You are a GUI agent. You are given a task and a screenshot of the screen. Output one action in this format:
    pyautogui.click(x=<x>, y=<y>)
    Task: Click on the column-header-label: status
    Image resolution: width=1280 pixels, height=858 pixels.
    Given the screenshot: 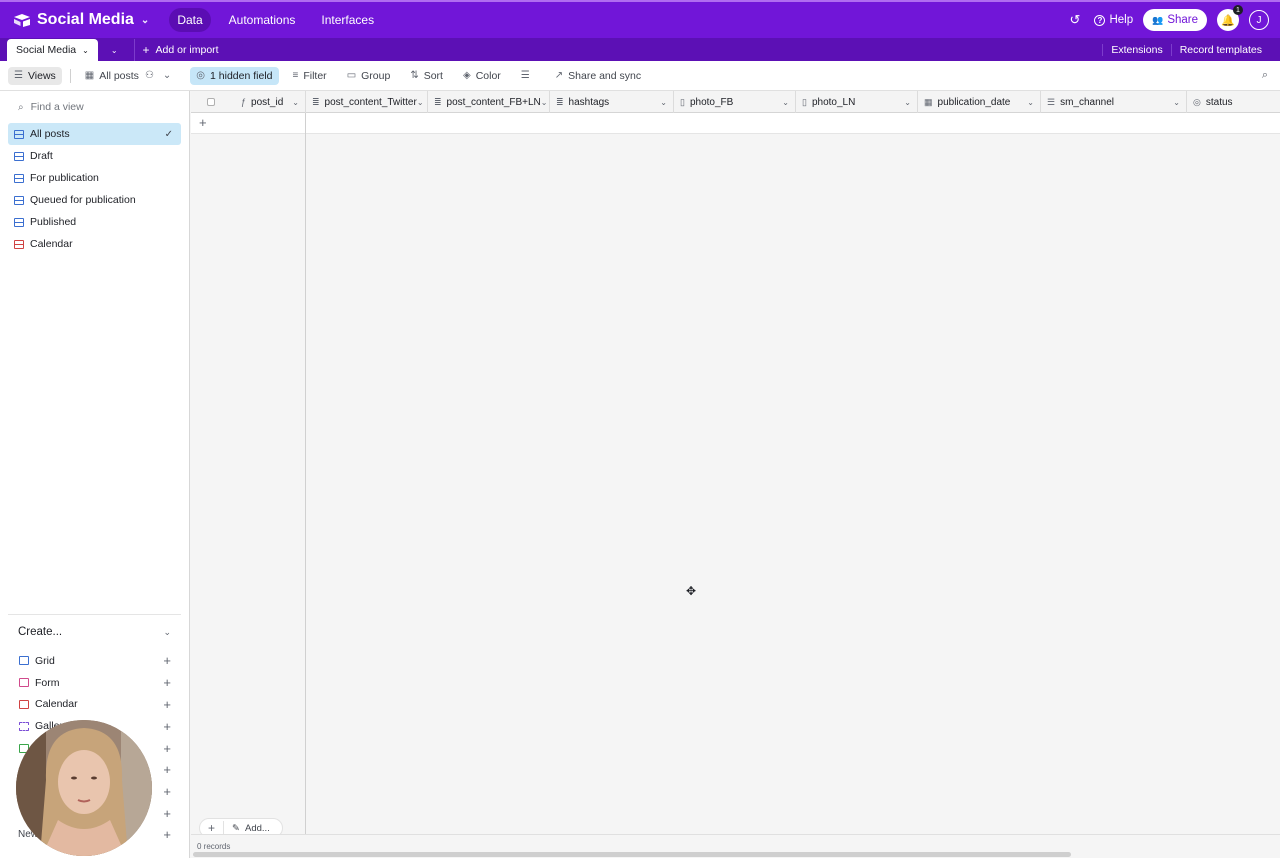 What is the action you would take?
    pyautogui.click(x=1219, y=102)
    